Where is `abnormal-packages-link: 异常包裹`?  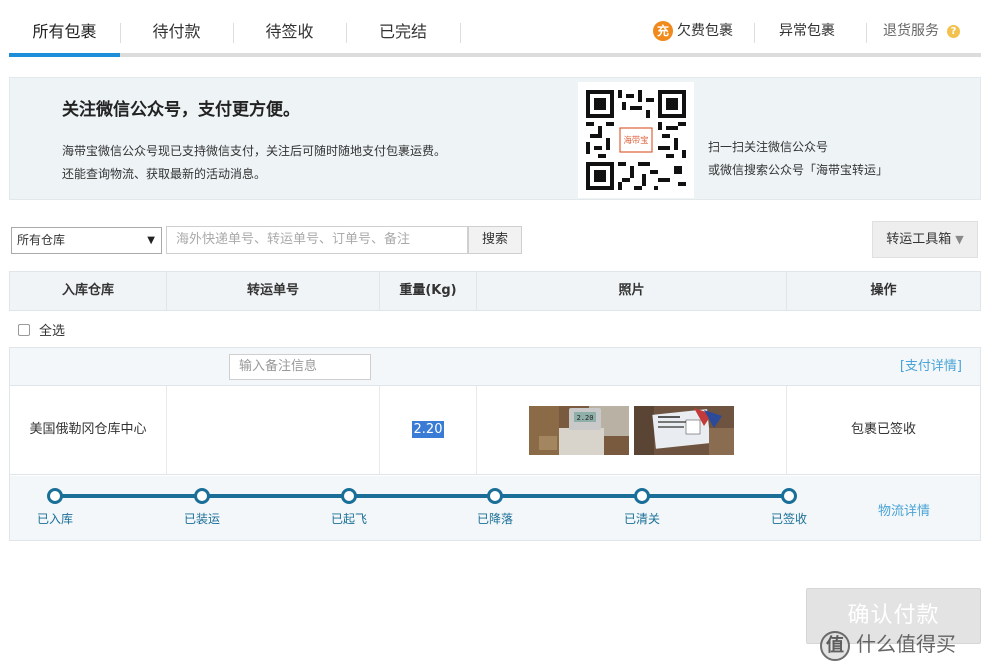 abnormal-packages-link: 异常包裹 is located at coordinates (807, 31).